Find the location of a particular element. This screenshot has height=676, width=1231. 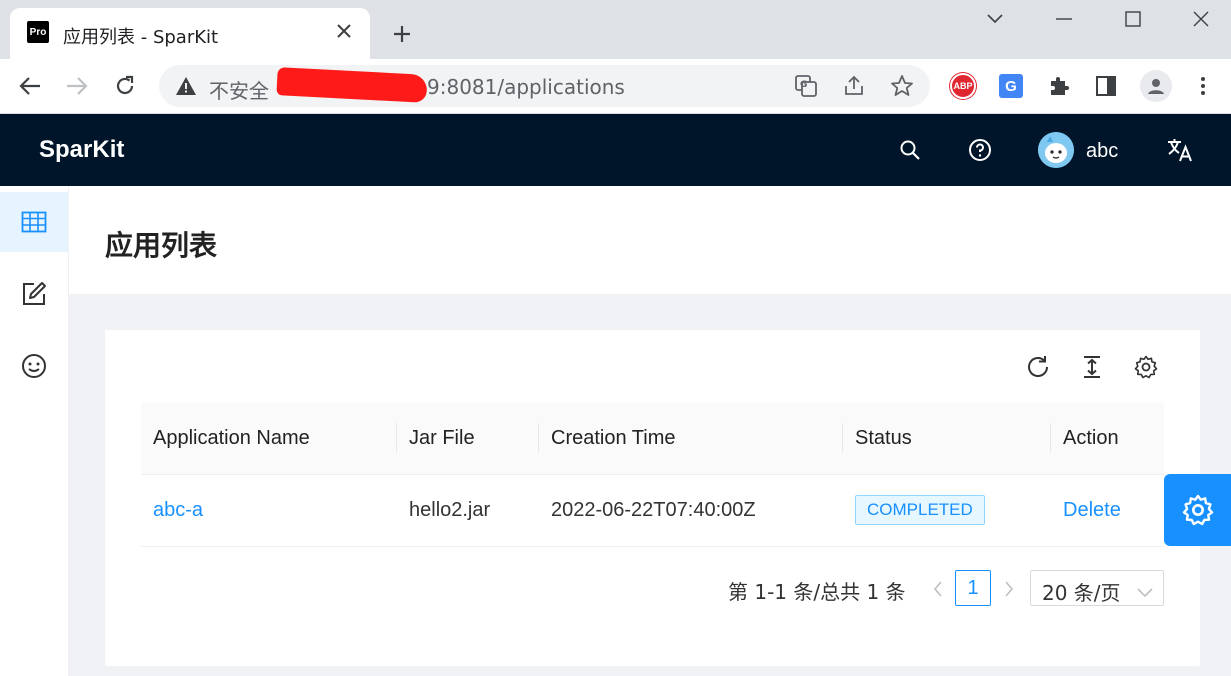

minimize-icon is located at coordinates (1064, 19).